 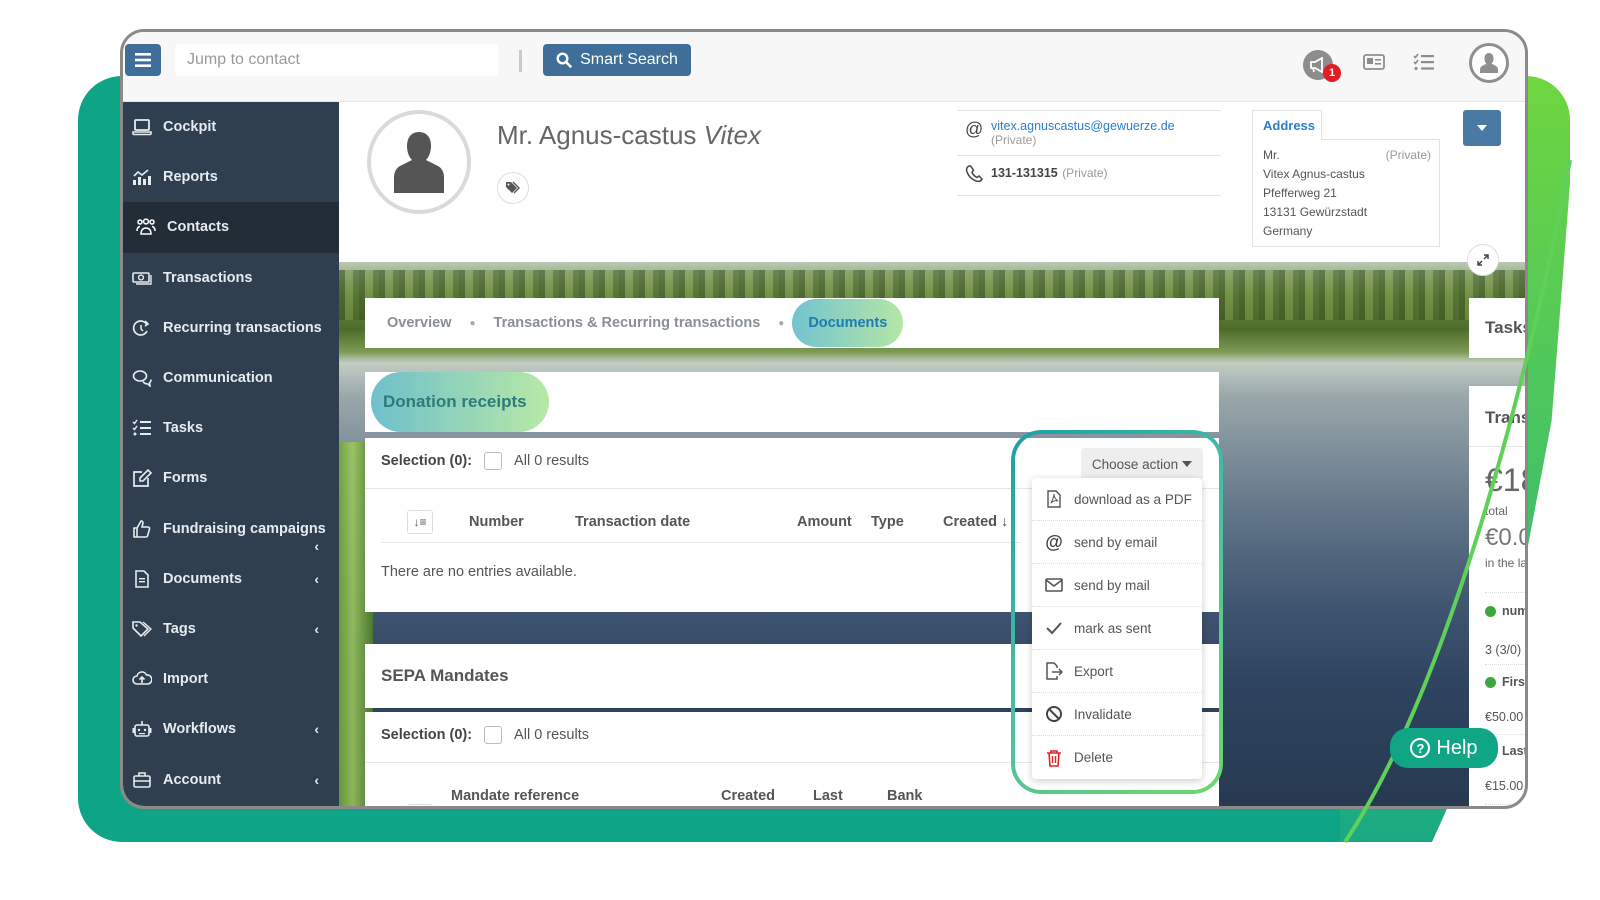 What do you see at coordinates (231, 428) in the screenshot?
I see `sidebar-item-tasks: Tasks` at bounding box center [231, 428].